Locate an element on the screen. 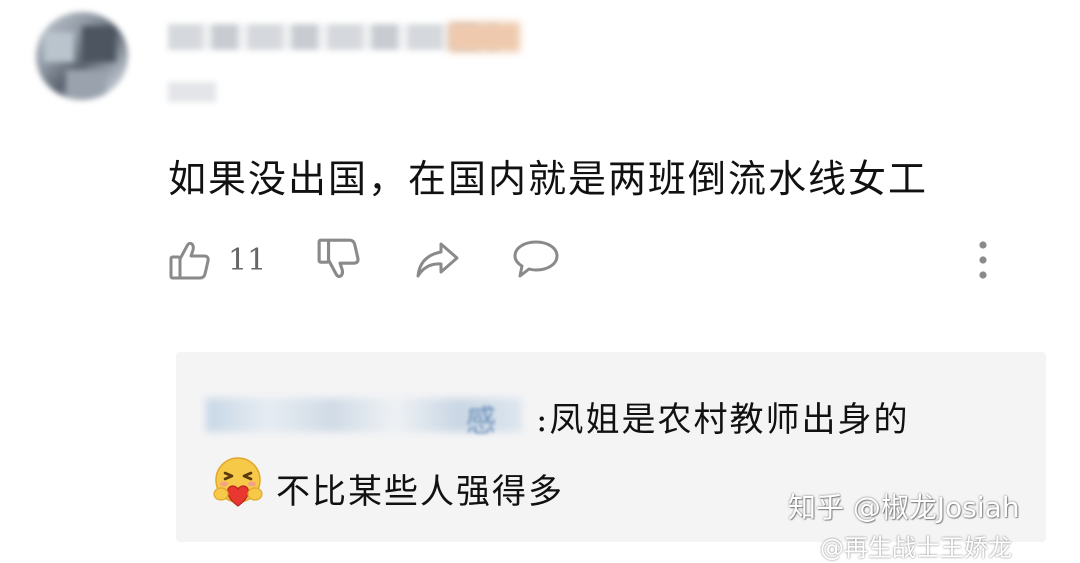  dislike-button is located at coordinates (339, 259).